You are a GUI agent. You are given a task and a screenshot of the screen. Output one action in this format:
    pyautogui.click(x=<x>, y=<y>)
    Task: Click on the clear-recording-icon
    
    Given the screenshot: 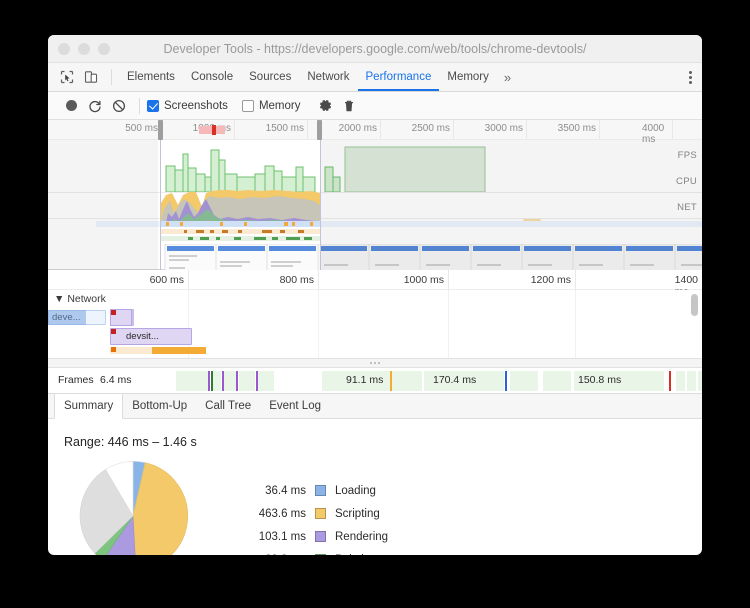 What is the action you would take?
    pyautogui.click(x=119, y=106)
    